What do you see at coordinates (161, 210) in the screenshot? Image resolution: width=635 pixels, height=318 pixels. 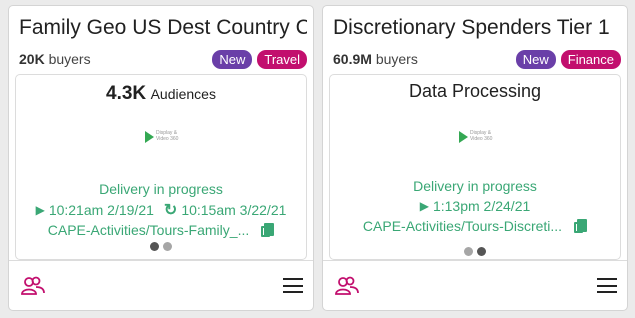 I see `delivery-times: ▶ 10:21am 2/19/21 ↻ 10:15am 3/22/21` at bounding box center [161, 210].